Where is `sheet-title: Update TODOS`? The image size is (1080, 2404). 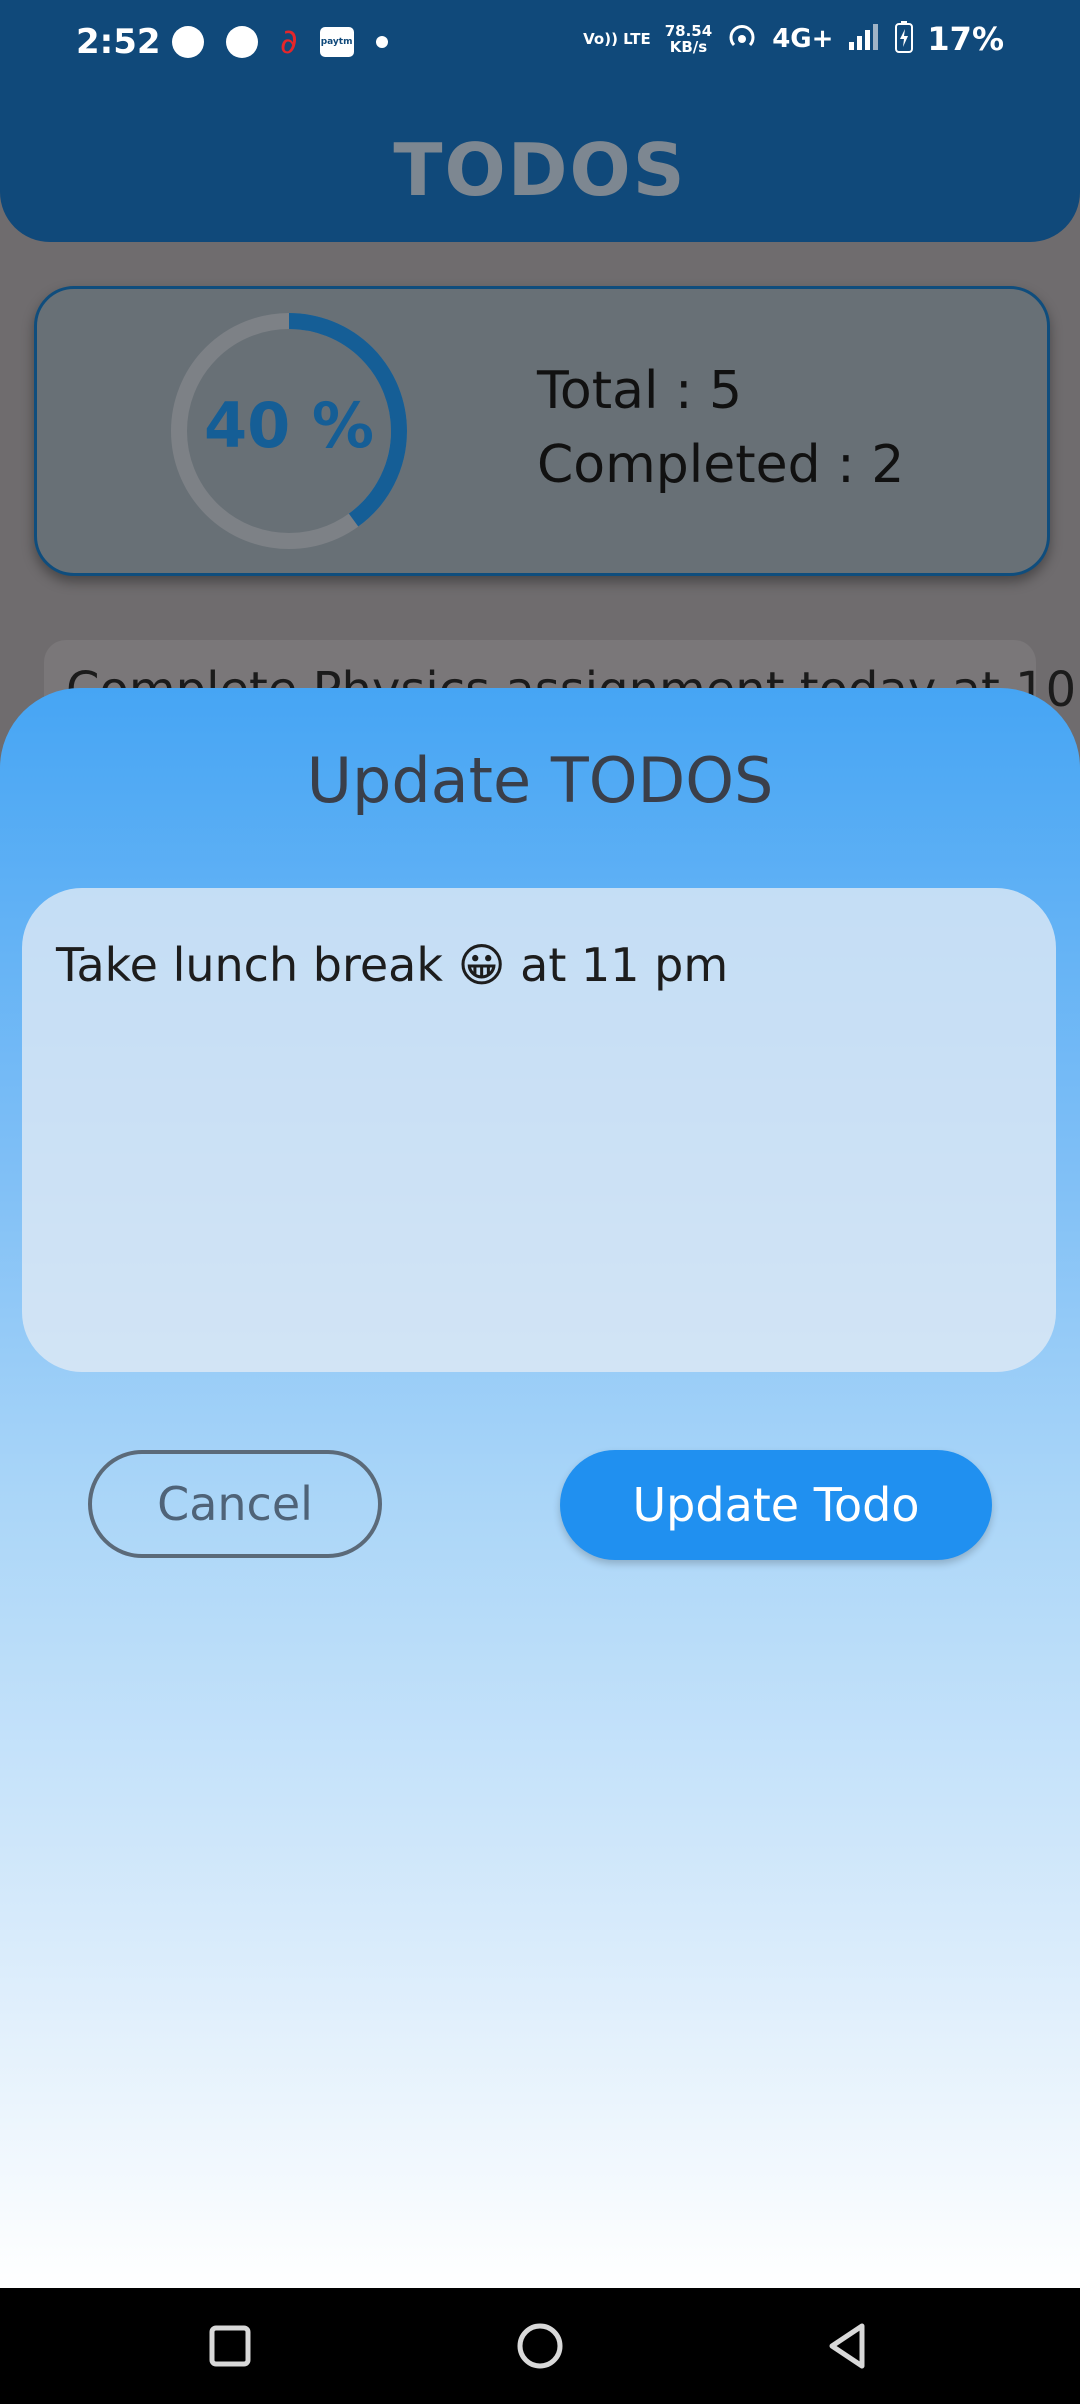 sheet-title: Update TODOS is located at coordinates (540, 780).